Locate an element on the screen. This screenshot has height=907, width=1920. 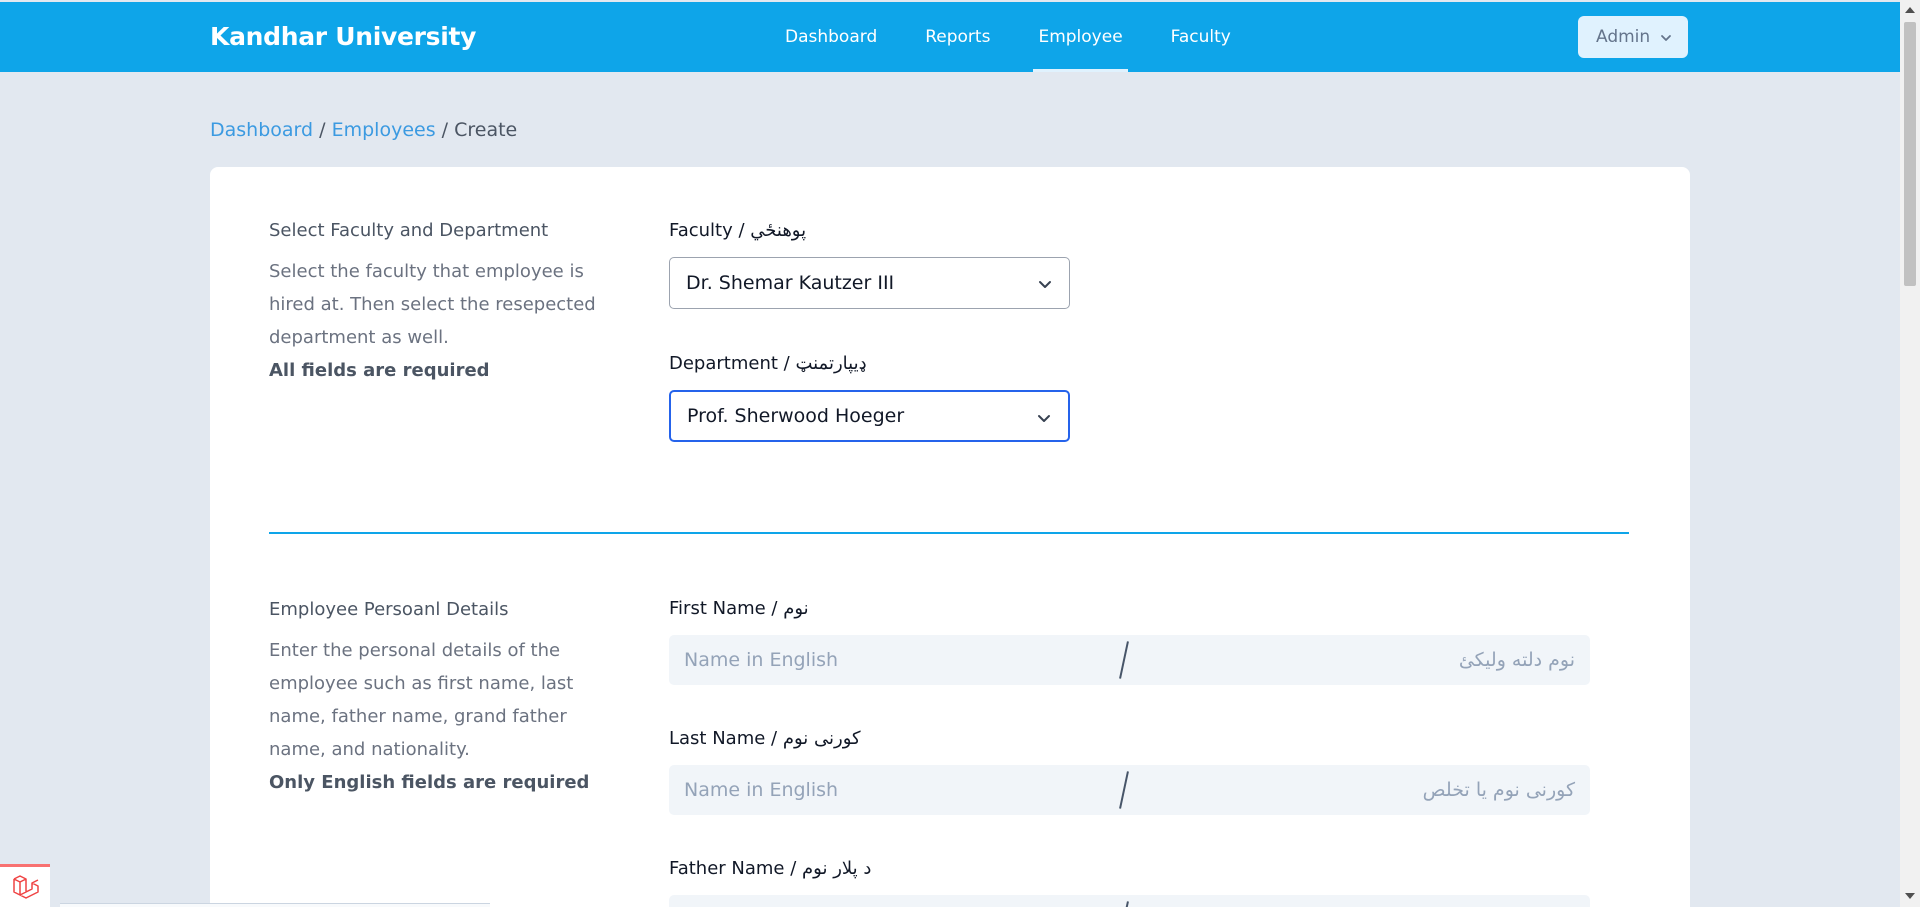
section-divider is located at coordinates (949, 533).